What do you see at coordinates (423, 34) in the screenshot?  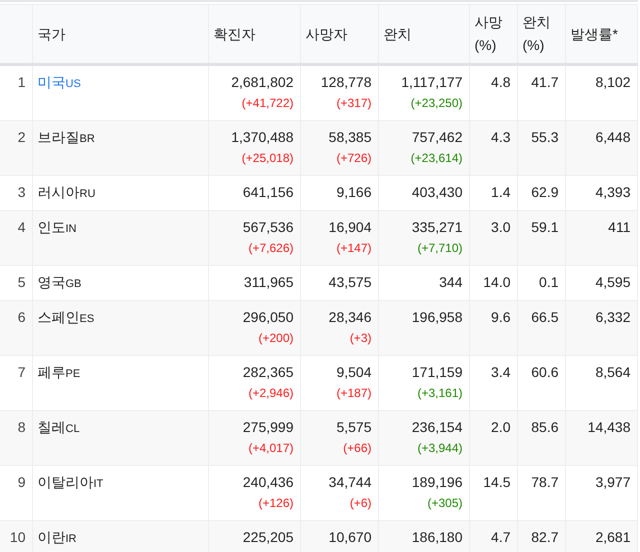 I see `column-header: 완치` at bounding box center [423, 34].